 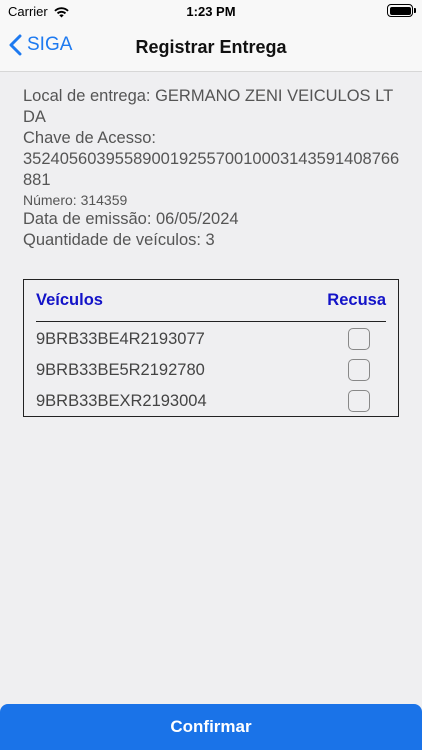 I want to click on header-refusal: Recusa, so click(x=356, y=300).